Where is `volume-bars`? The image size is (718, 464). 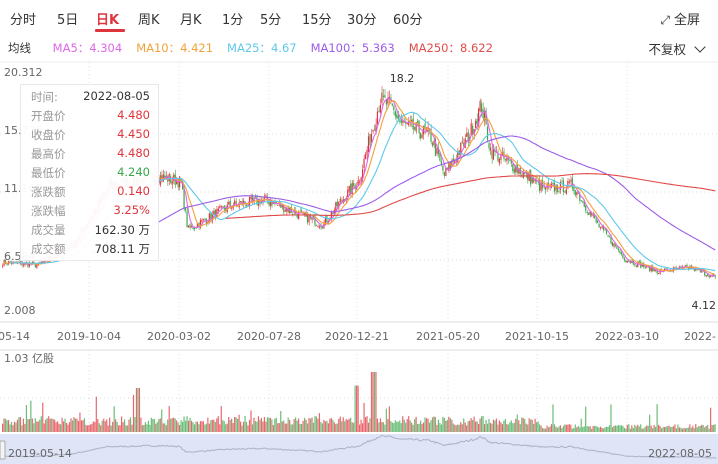 volume-bars is located at coordinates (359, 402).